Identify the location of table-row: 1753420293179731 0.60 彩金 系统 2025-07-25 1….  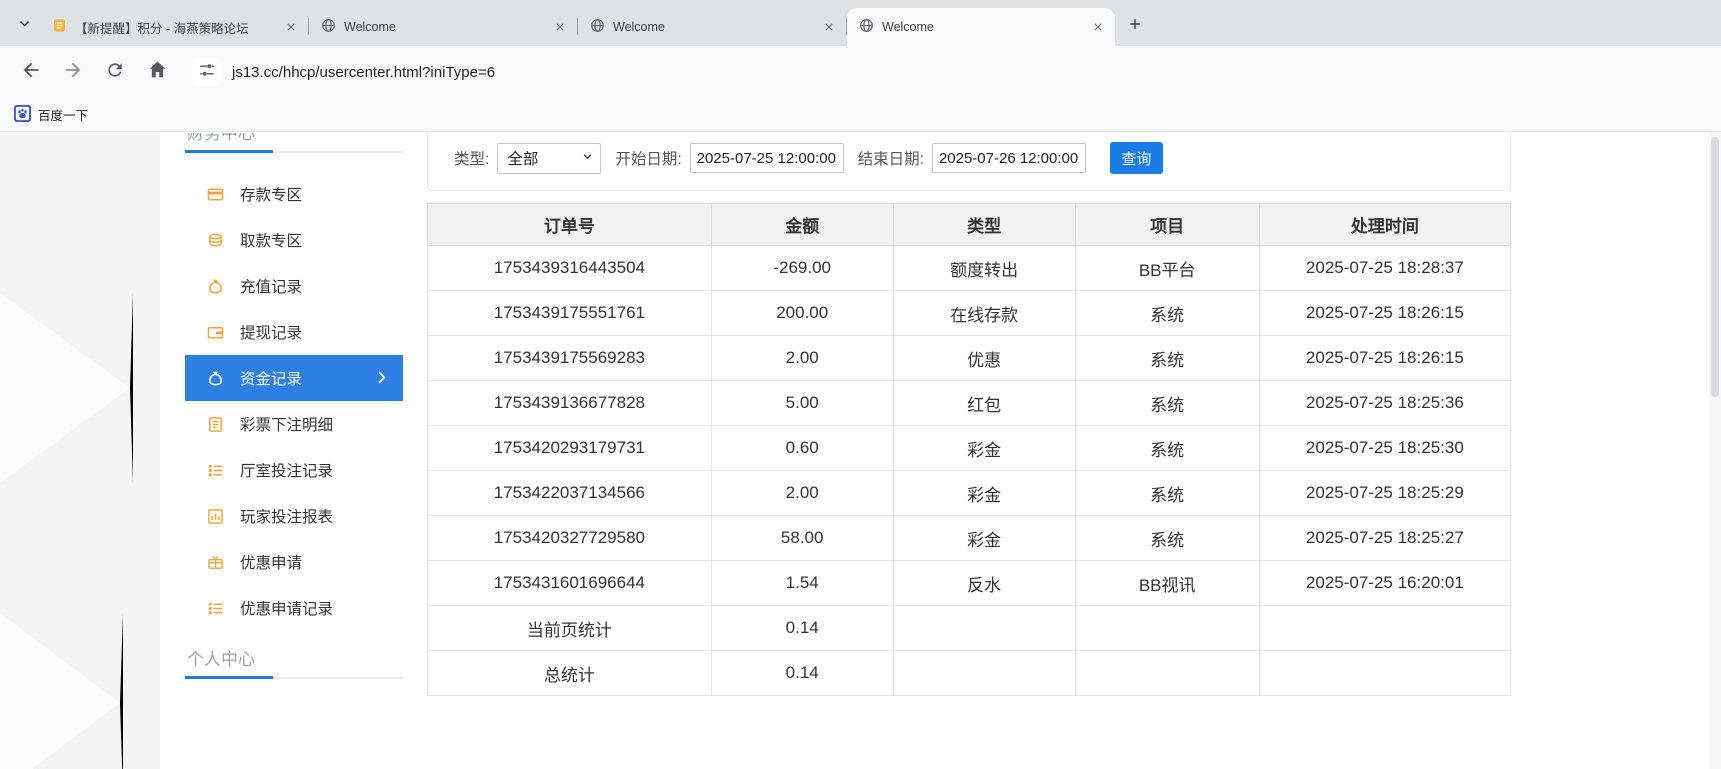
(969, 448).